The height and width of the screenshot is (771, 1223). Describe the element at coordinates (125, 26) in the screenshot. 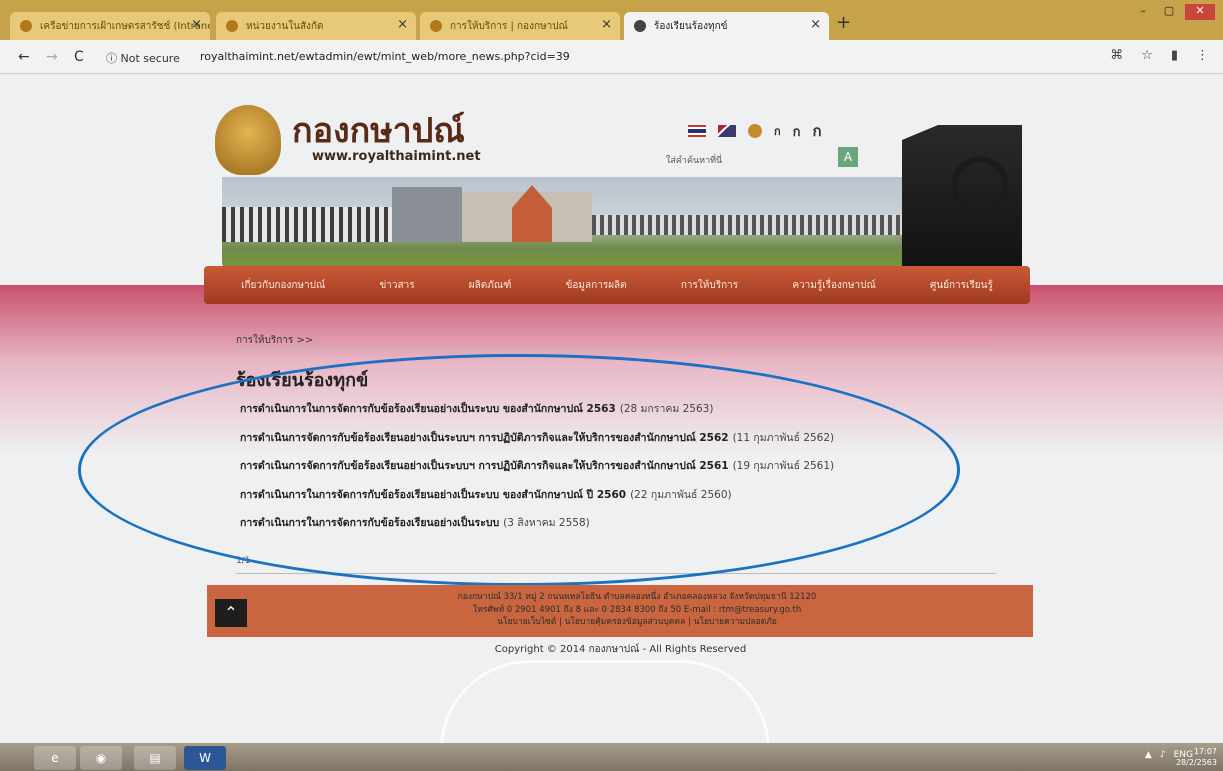

I see `tab-label: เครือข่ายการเฝ้าเกษตรสารัชช์ (Intranet)` at that location.